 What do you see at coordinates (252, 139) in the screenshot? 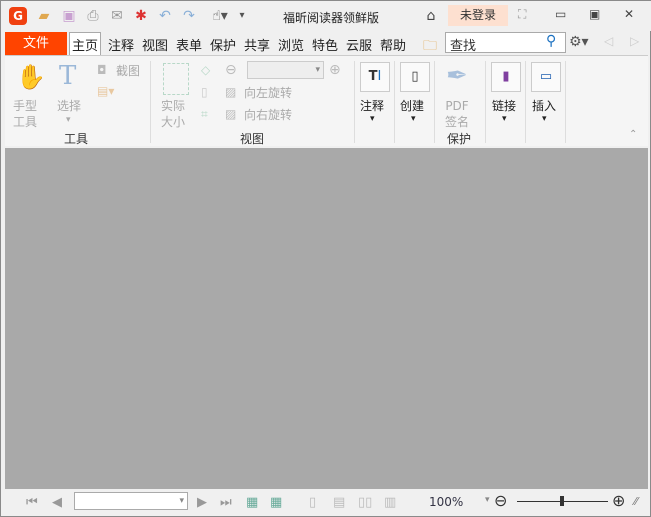
I see `group-label-view: 视图` at bounding box center [252, 139].